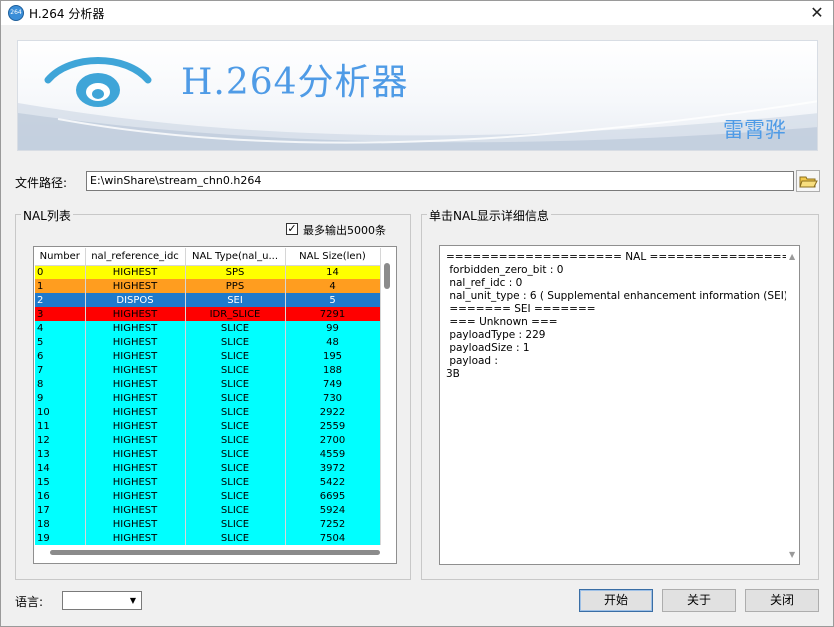  What do you see at coordinates (333, 538) in the screenshot?
I see `cell-nal-size: 7504` at bounding box center [333, 538].